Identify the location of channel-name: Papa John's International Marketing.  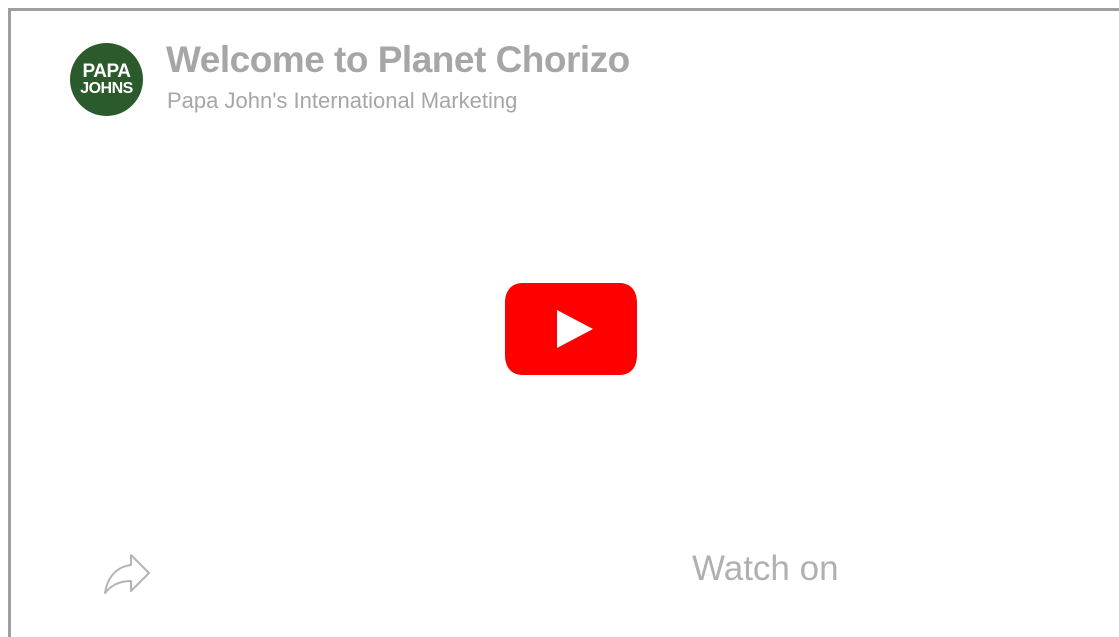
(342, 101).